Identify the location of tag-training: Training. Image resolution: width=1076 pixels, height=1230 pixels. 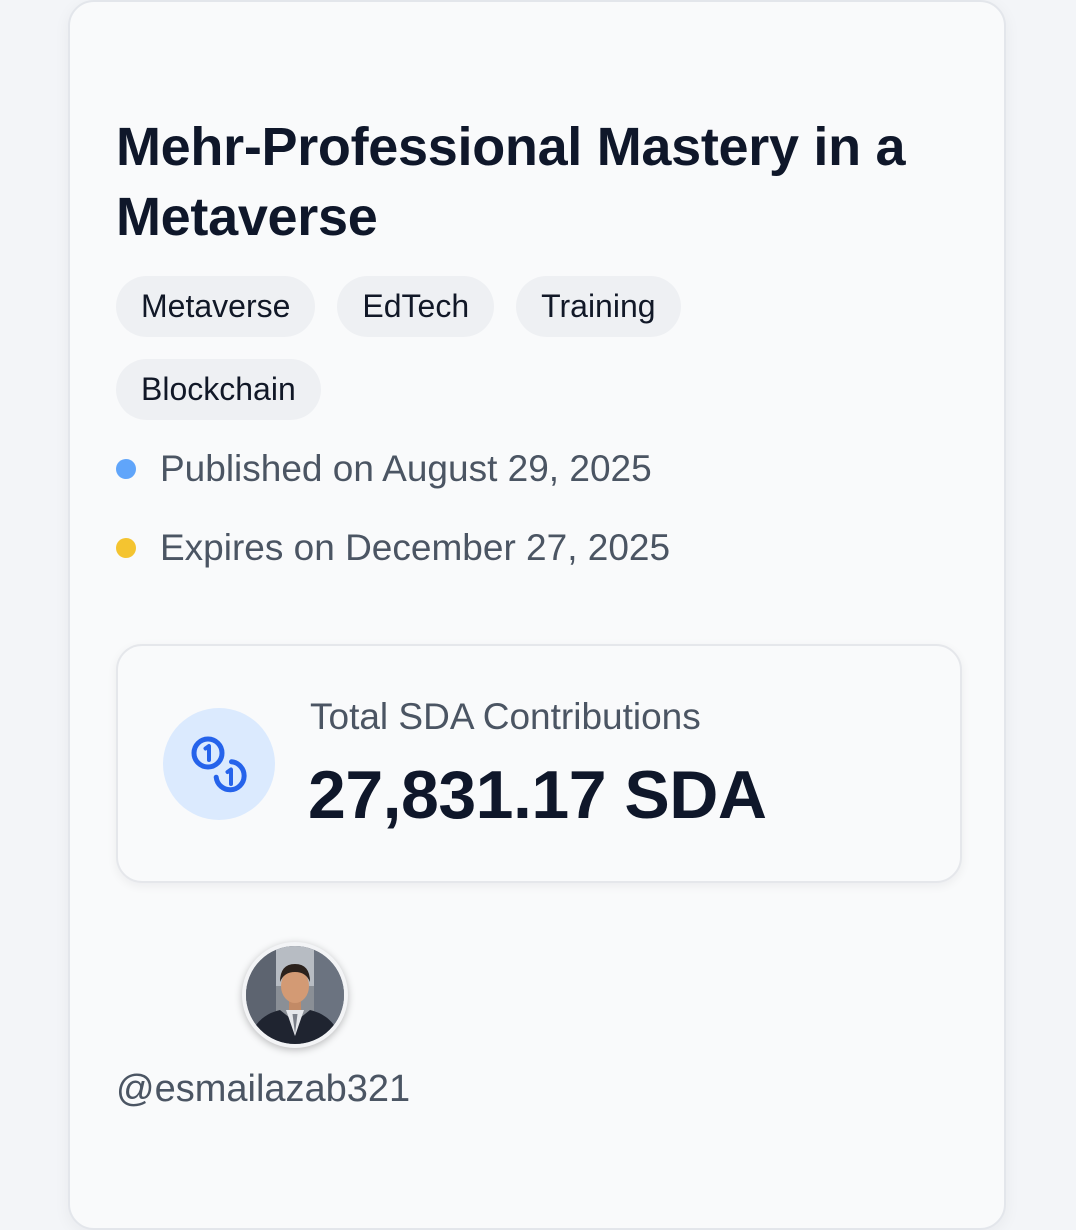
(598, 306).